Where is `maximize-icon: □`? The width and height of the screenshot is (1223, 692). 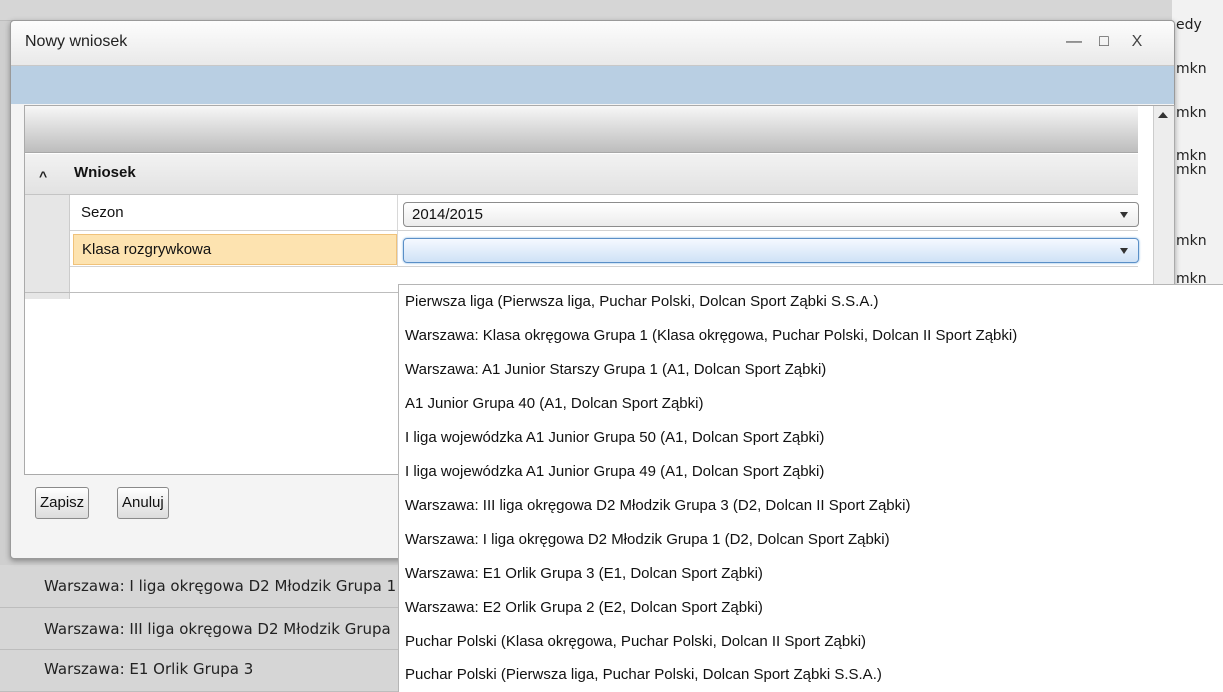 maximize-icon: □ is located at coordinates (1104, 42).